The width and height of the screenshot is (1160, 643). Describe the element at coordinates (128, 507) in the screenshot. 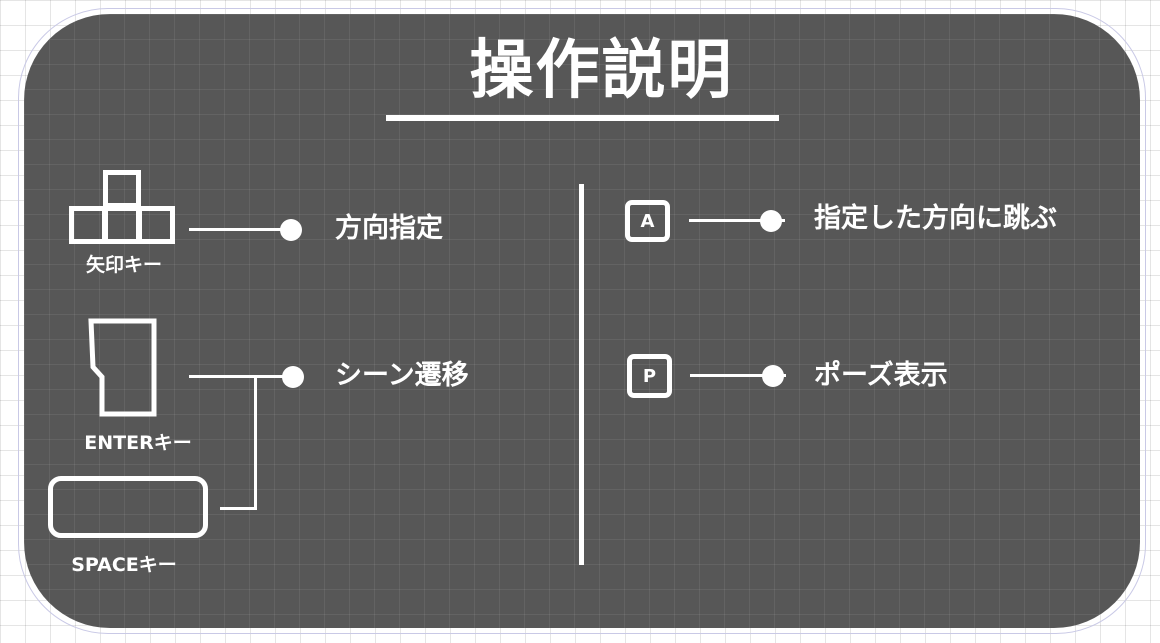

I see `space-key-icon` at that location.